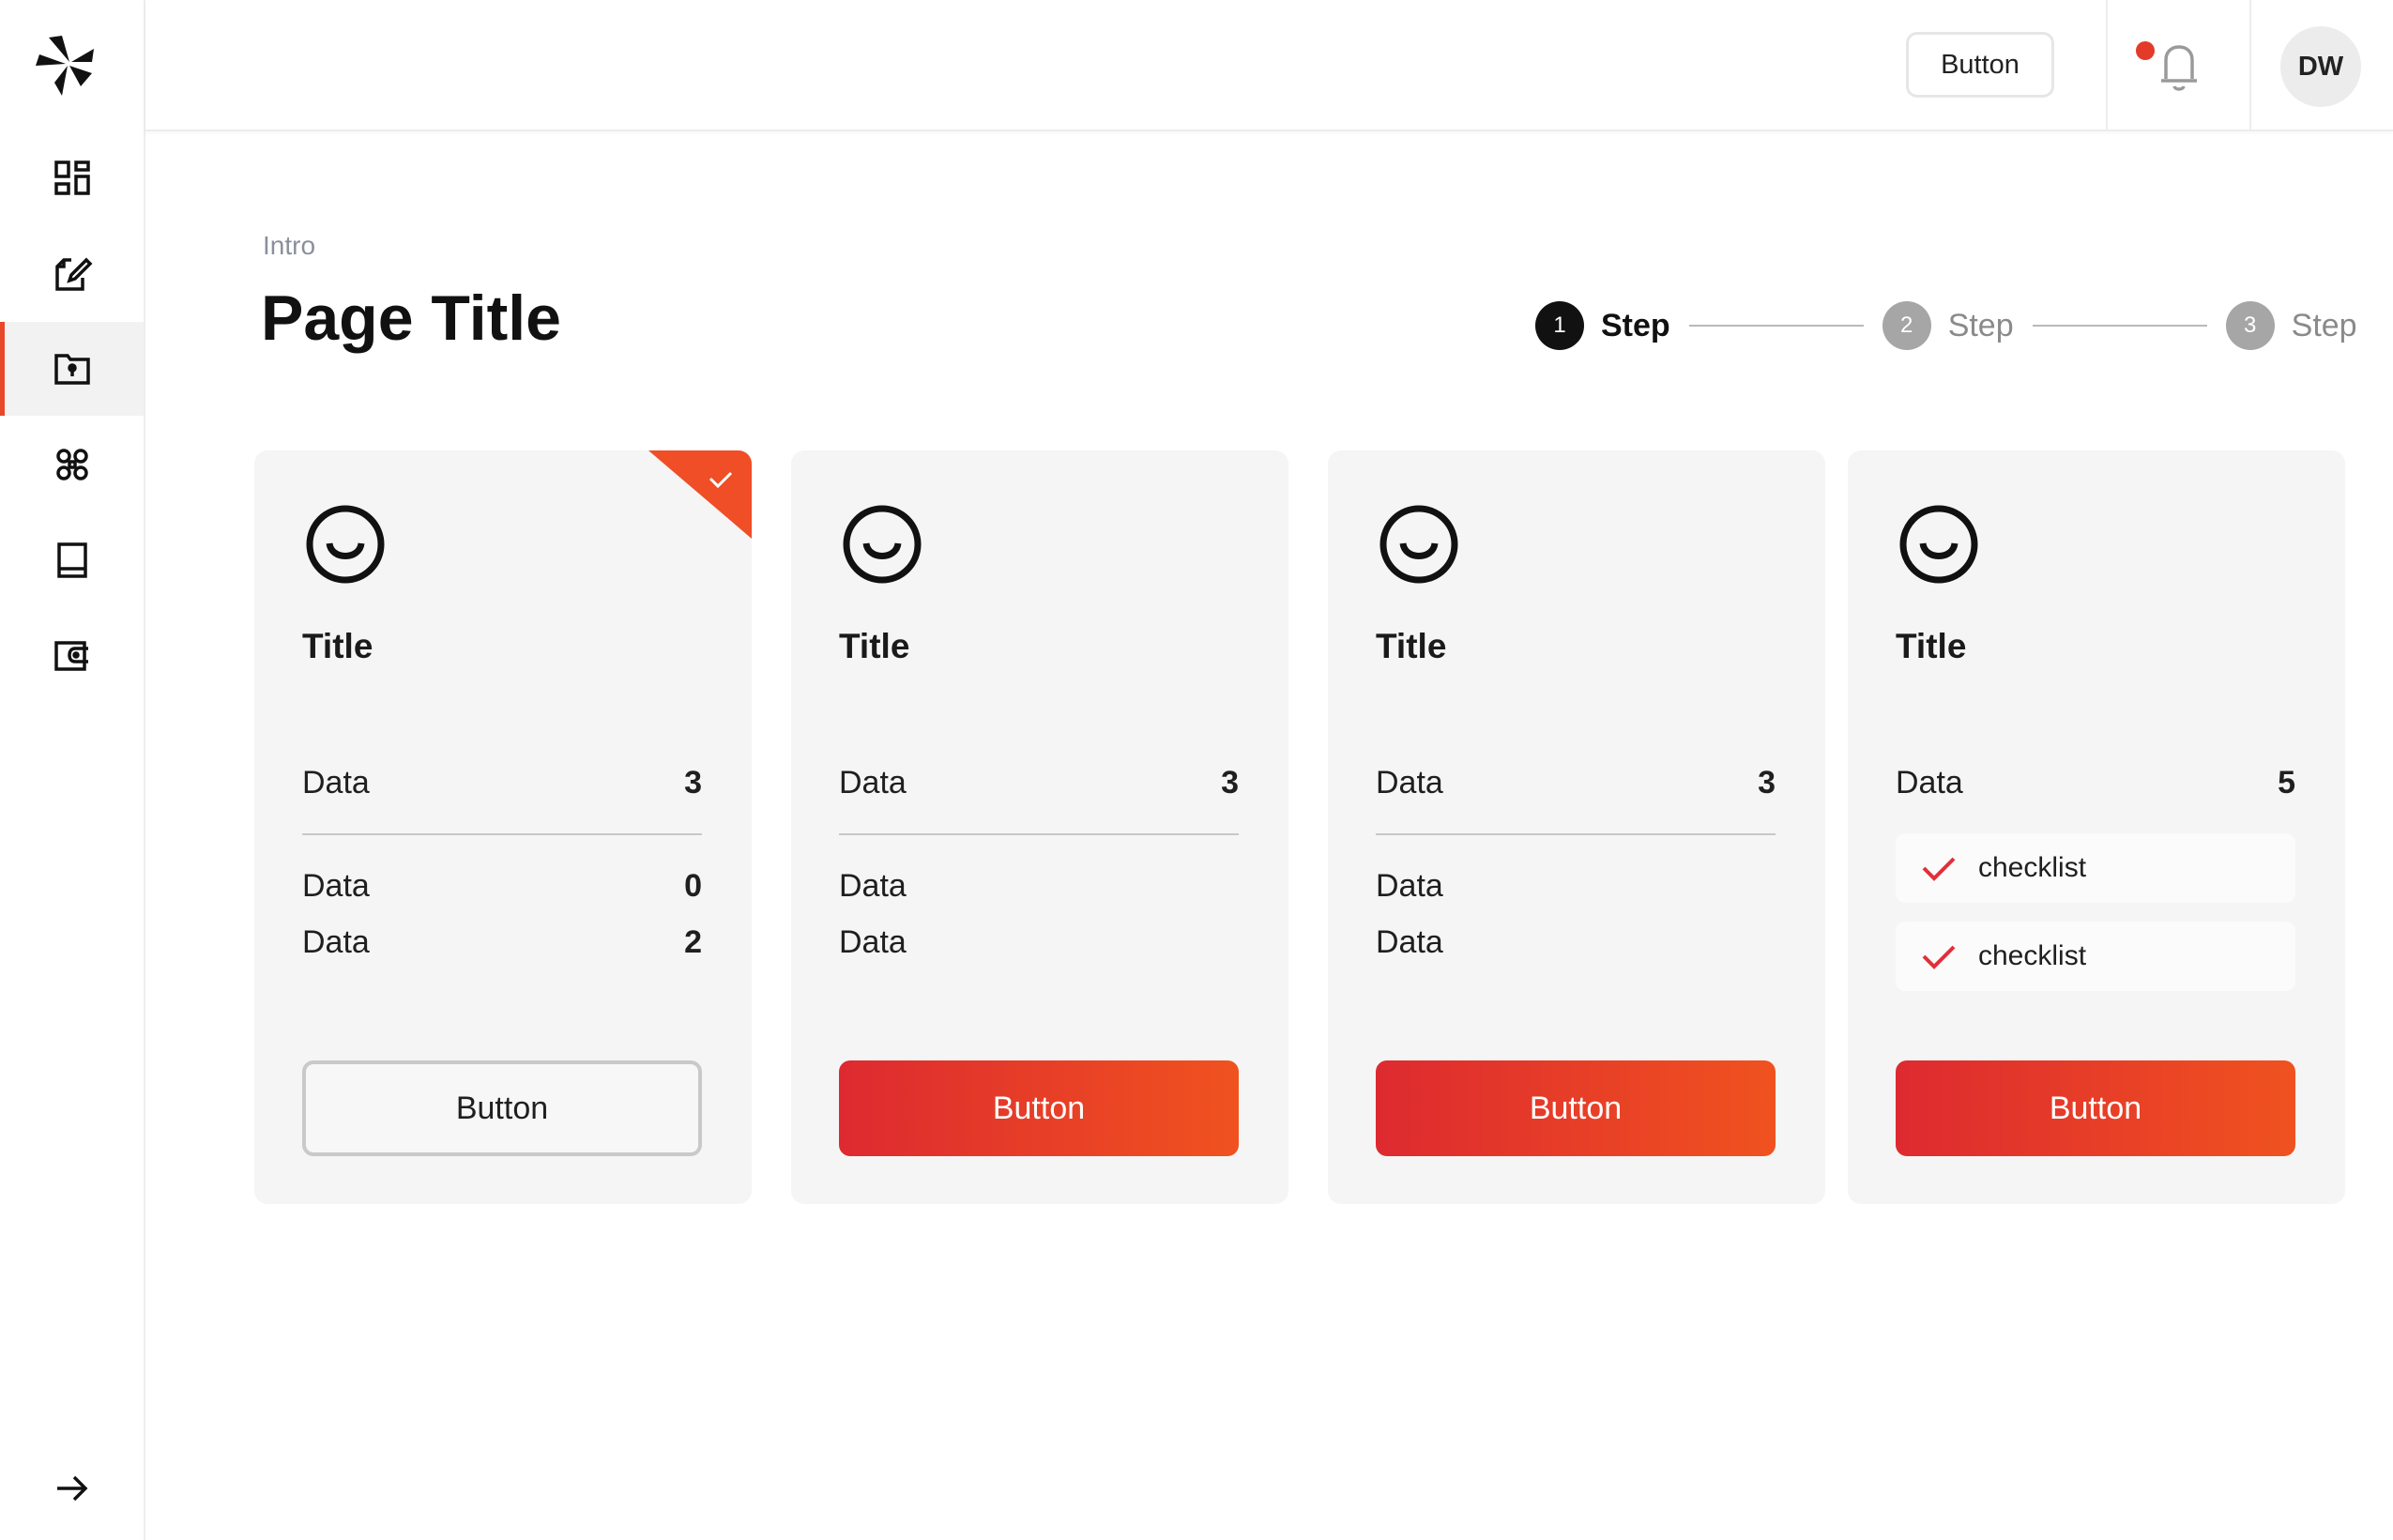 The image size is (2393, 1540). I want to click on book-icon, so click(71, 560).